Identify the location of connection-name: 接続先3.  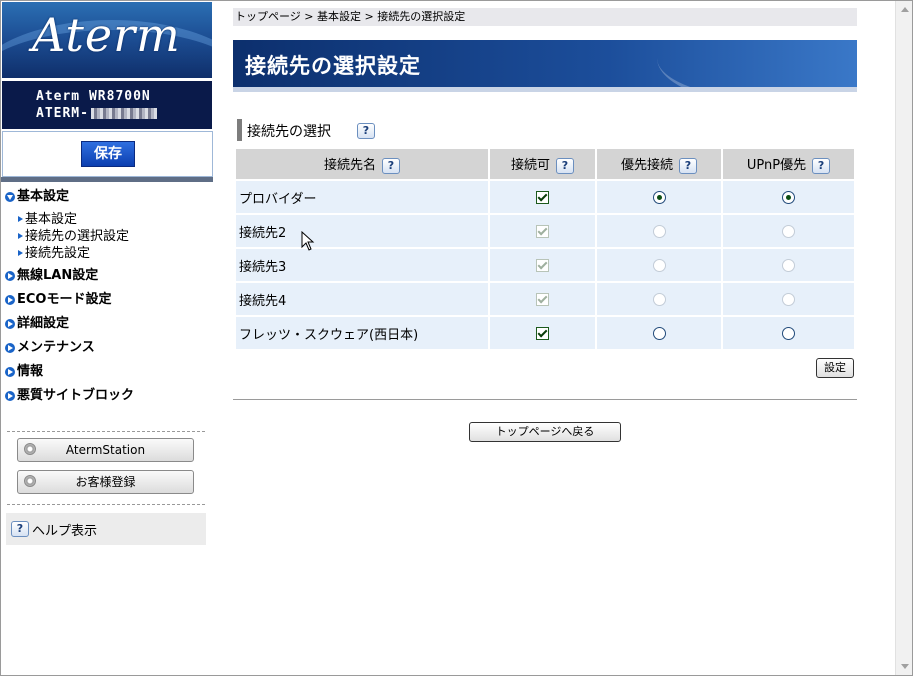
(362, 265).